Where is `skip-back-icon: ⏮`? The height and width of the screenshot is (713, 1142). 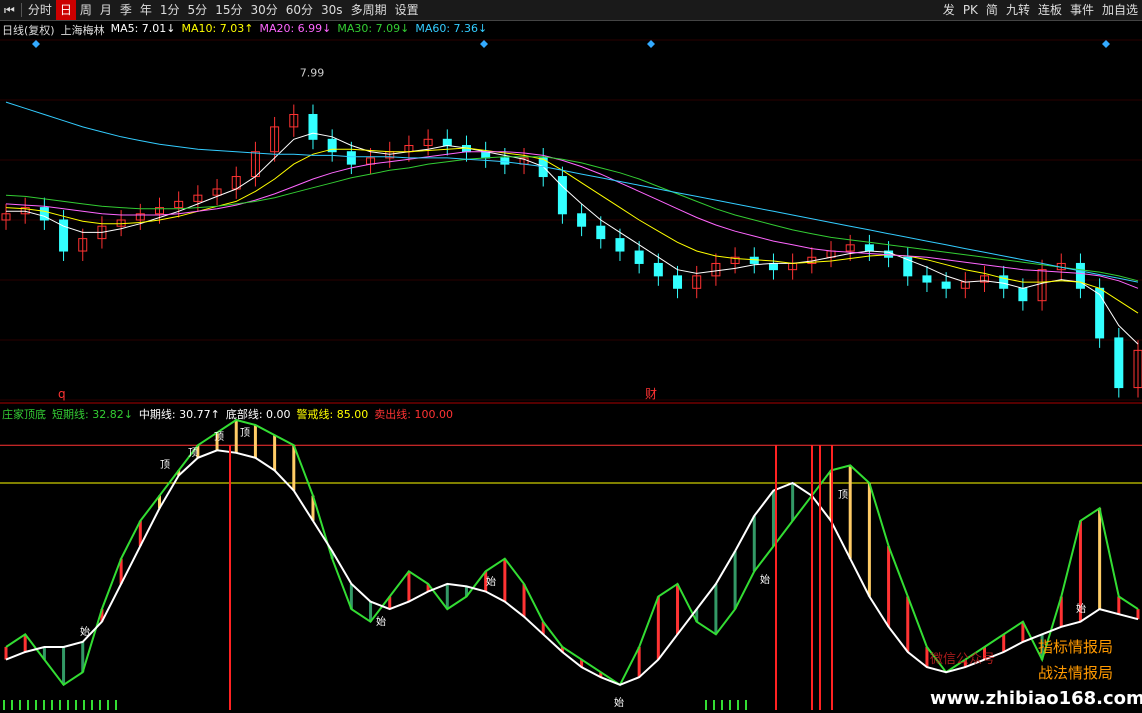 skip-back-icon: ⏮ is located at coordinates (9, 10).